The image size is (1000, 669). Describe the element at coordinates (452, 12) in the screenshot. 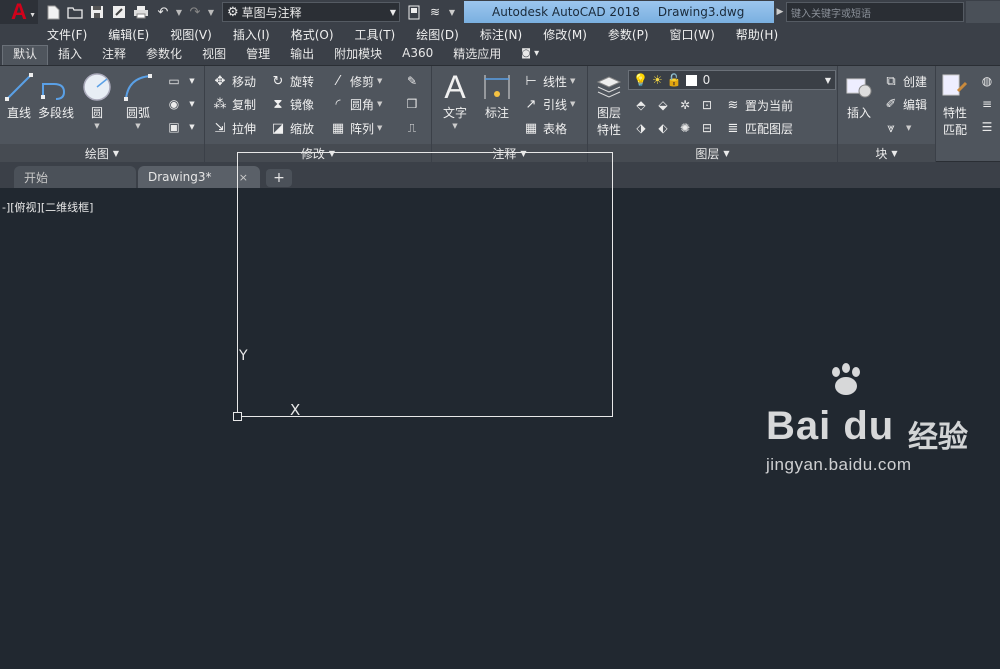

I see `customize-toolbar-icon: ▼` at that location.